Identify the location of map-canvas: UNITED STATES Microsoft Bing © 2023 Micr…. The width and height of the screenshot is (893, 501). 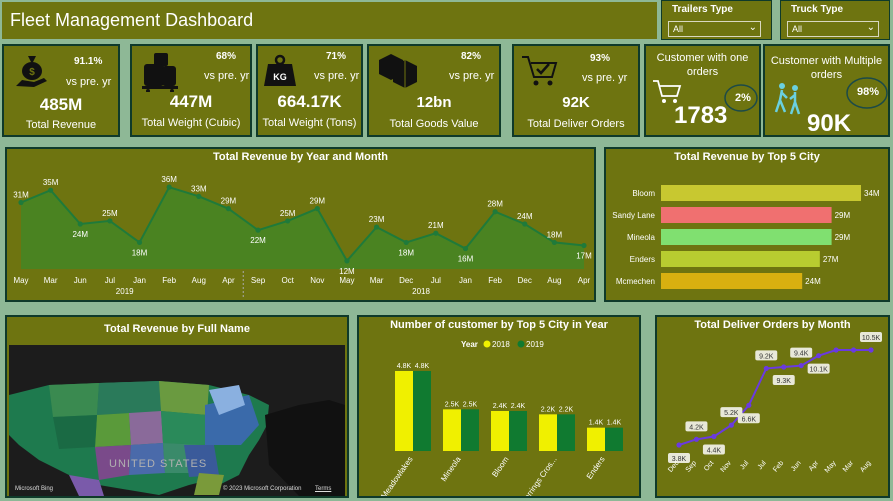
(177, 420).